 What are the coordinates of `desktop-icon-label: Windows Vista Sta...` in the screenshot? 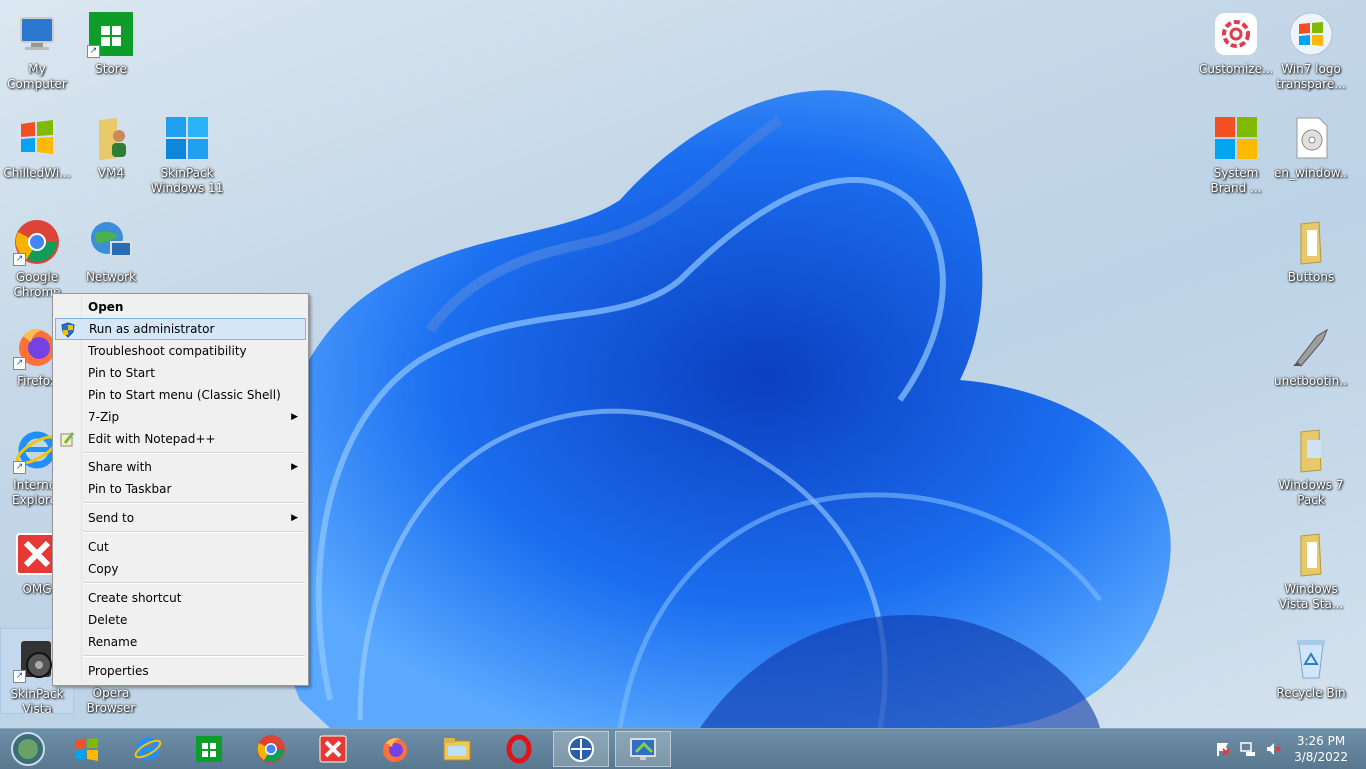 It's located at (1311, 596).